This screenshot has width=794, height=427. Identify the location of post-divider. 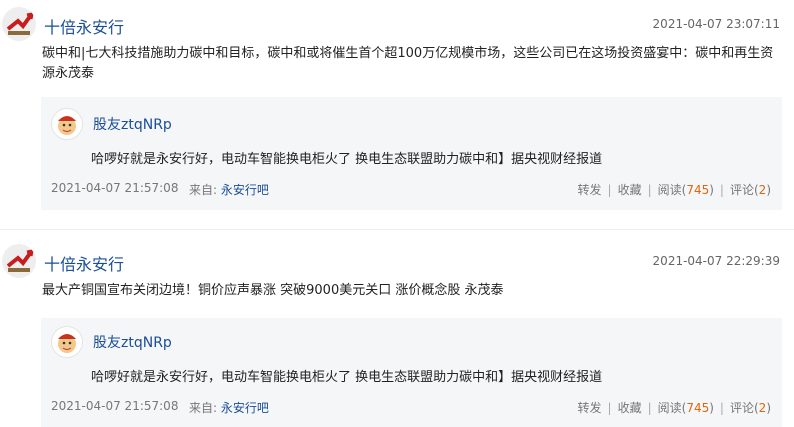
(397, 229).